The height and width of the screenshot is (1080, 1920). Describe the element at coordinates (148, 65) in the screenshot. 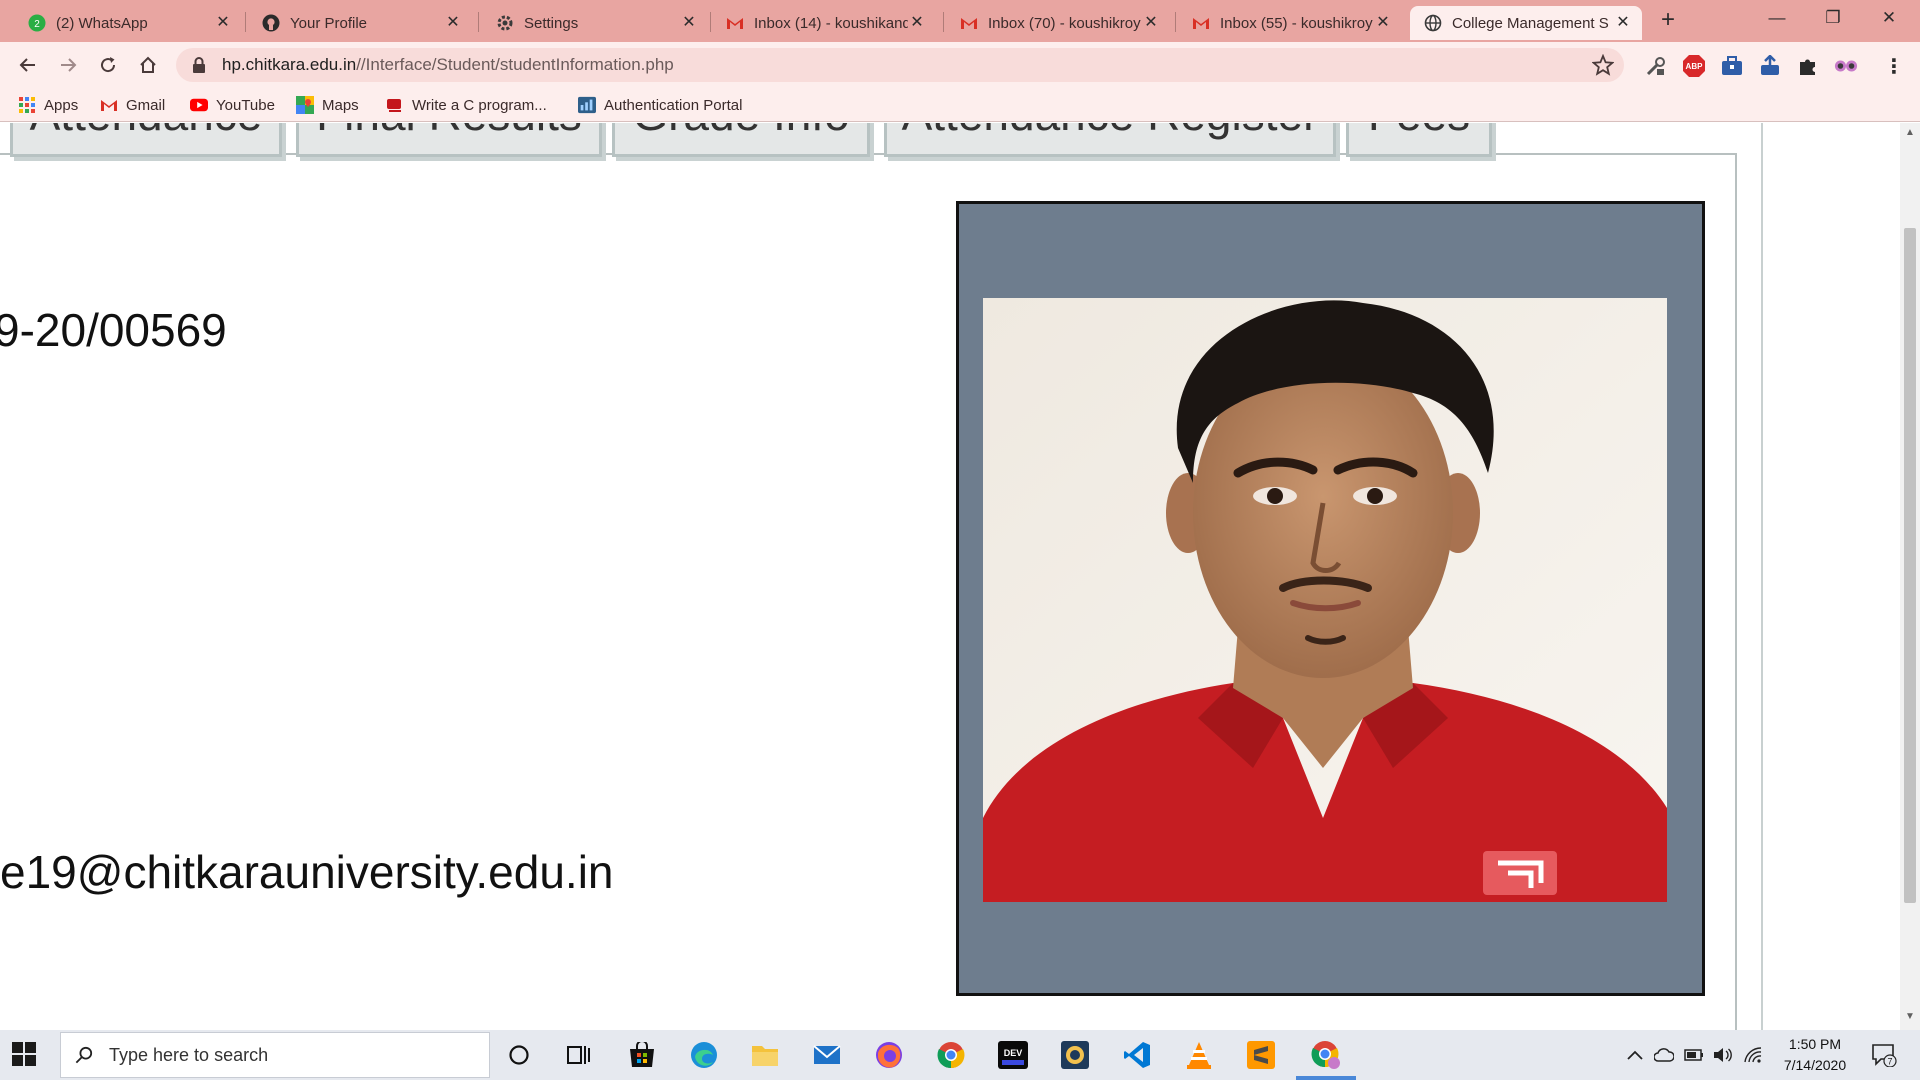

I see `home-button` at that location.